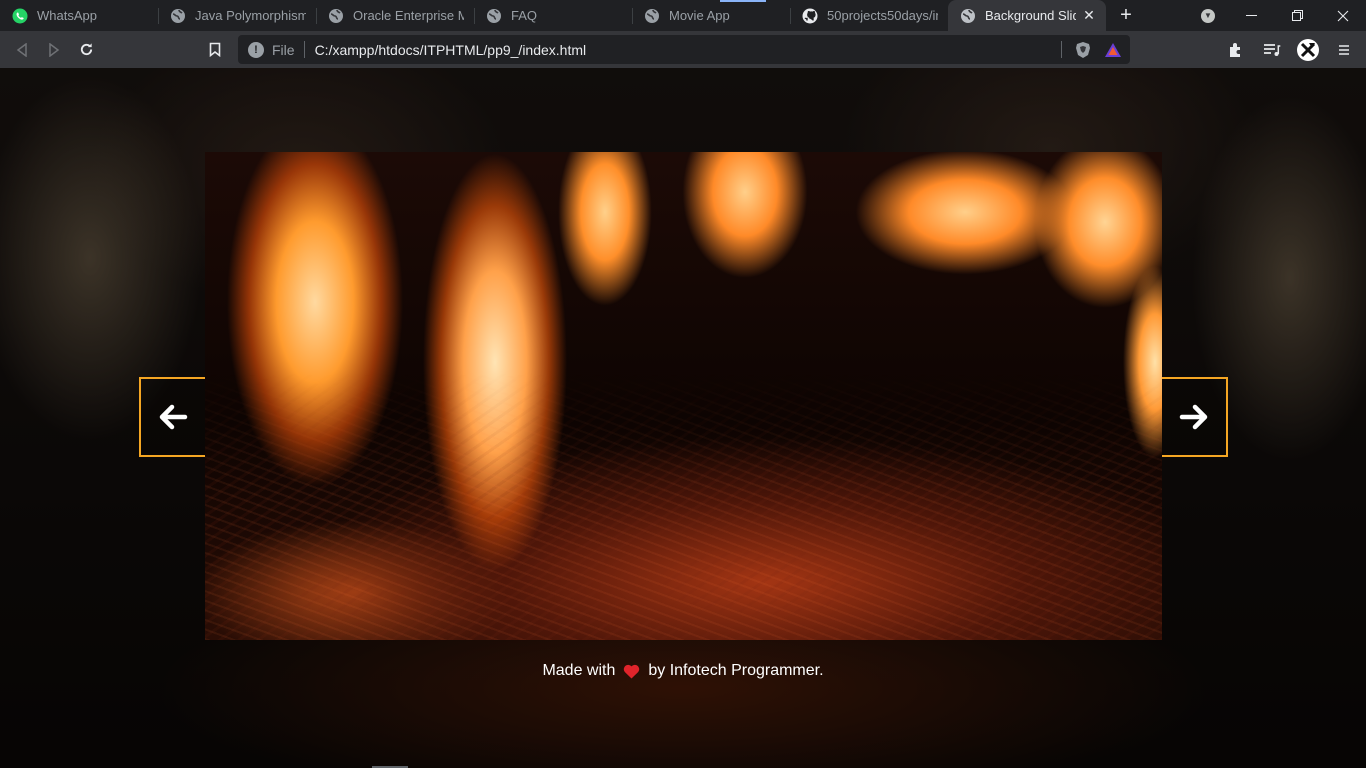 Image resolution: width=1366 pixels, height=768 pixels. Describe the element at coordinates (882, 15) in the screenshot. I see `tab-title: 50projects50days/inde` at that location.